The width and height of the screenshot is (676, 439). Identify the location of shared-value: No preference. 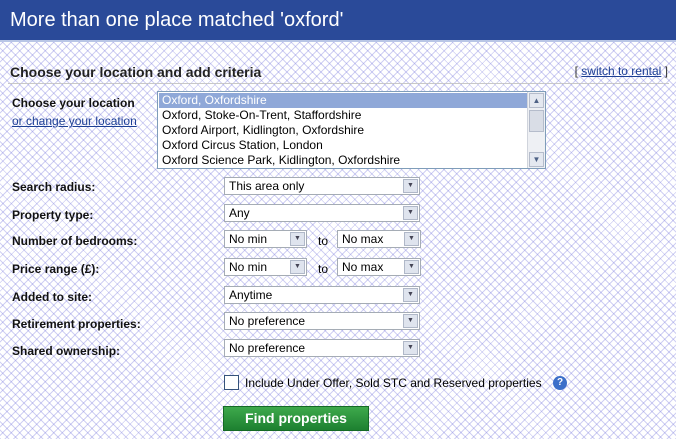
(267, 348).